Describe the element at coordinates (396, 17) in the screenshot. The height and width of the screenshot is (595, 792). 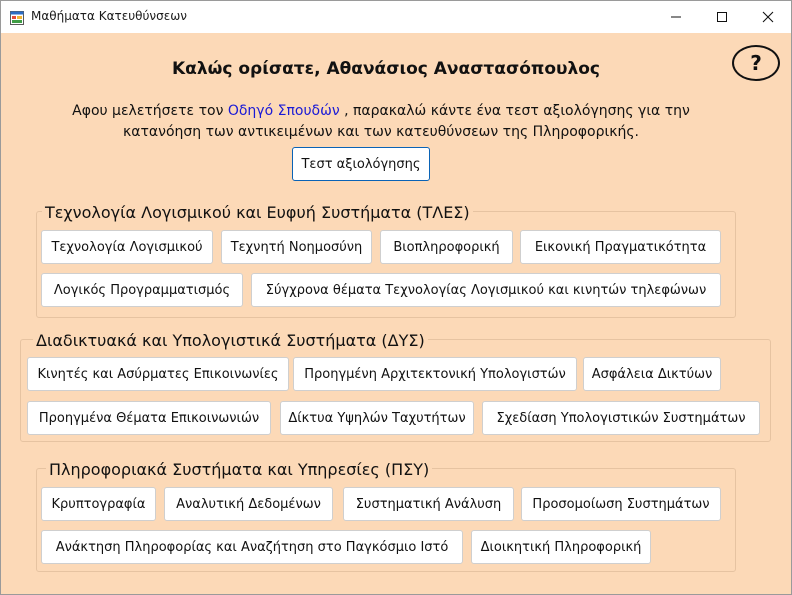
I see `title-bar: Μαθήματα Κατευθύνσεων` at that location.